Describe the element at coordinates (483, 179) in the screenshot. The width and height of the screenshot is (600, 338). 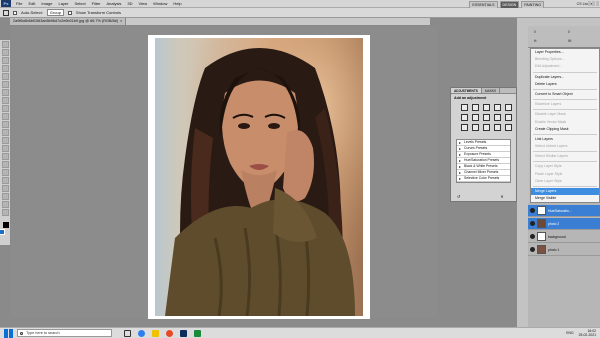
I see `preset-item: Selective Color Presets` at that location.